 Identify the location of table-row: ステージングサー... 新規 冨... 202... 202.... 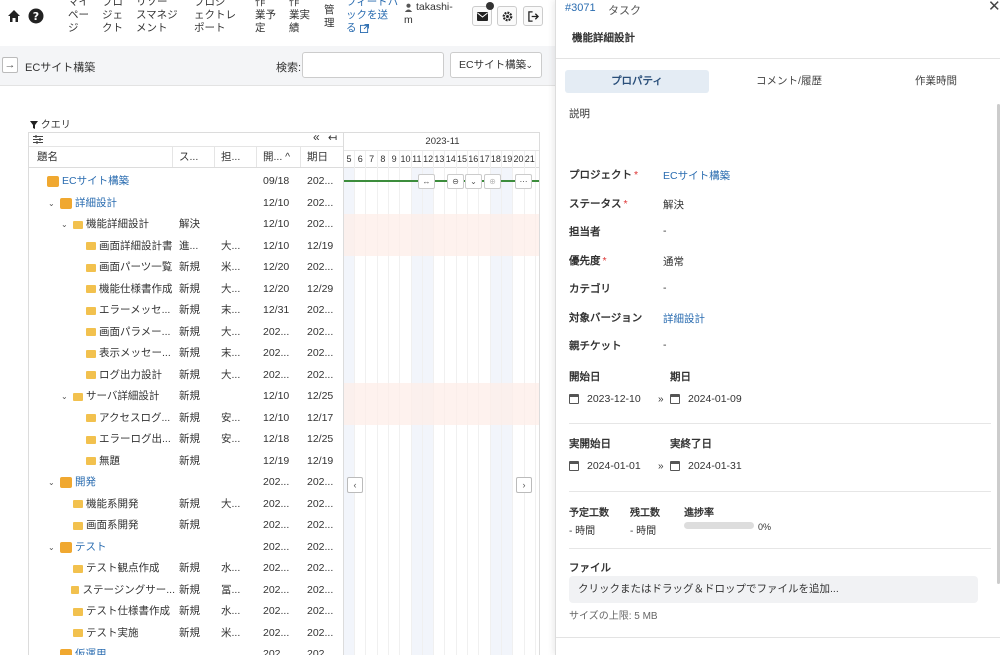
(186, 590).